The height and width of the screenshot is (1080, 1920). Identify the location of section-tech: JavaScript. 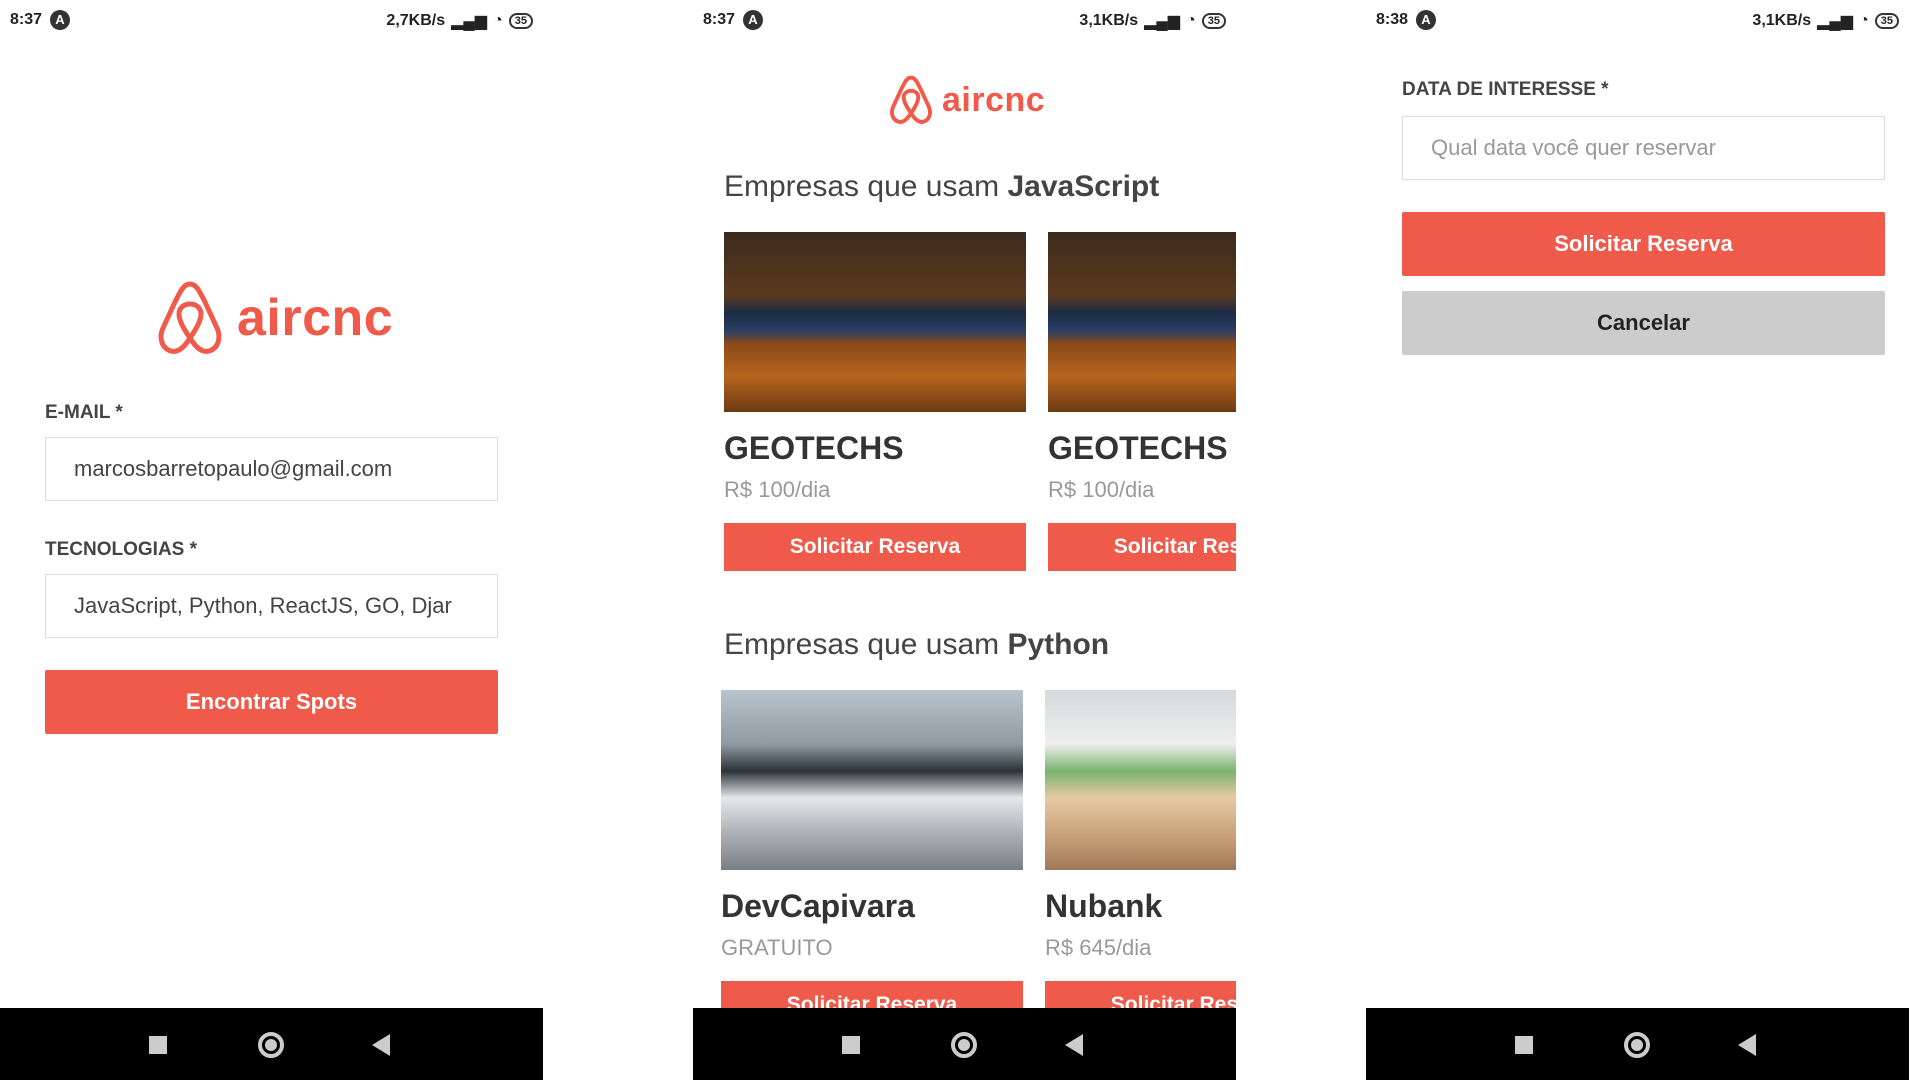
(1083, 186).